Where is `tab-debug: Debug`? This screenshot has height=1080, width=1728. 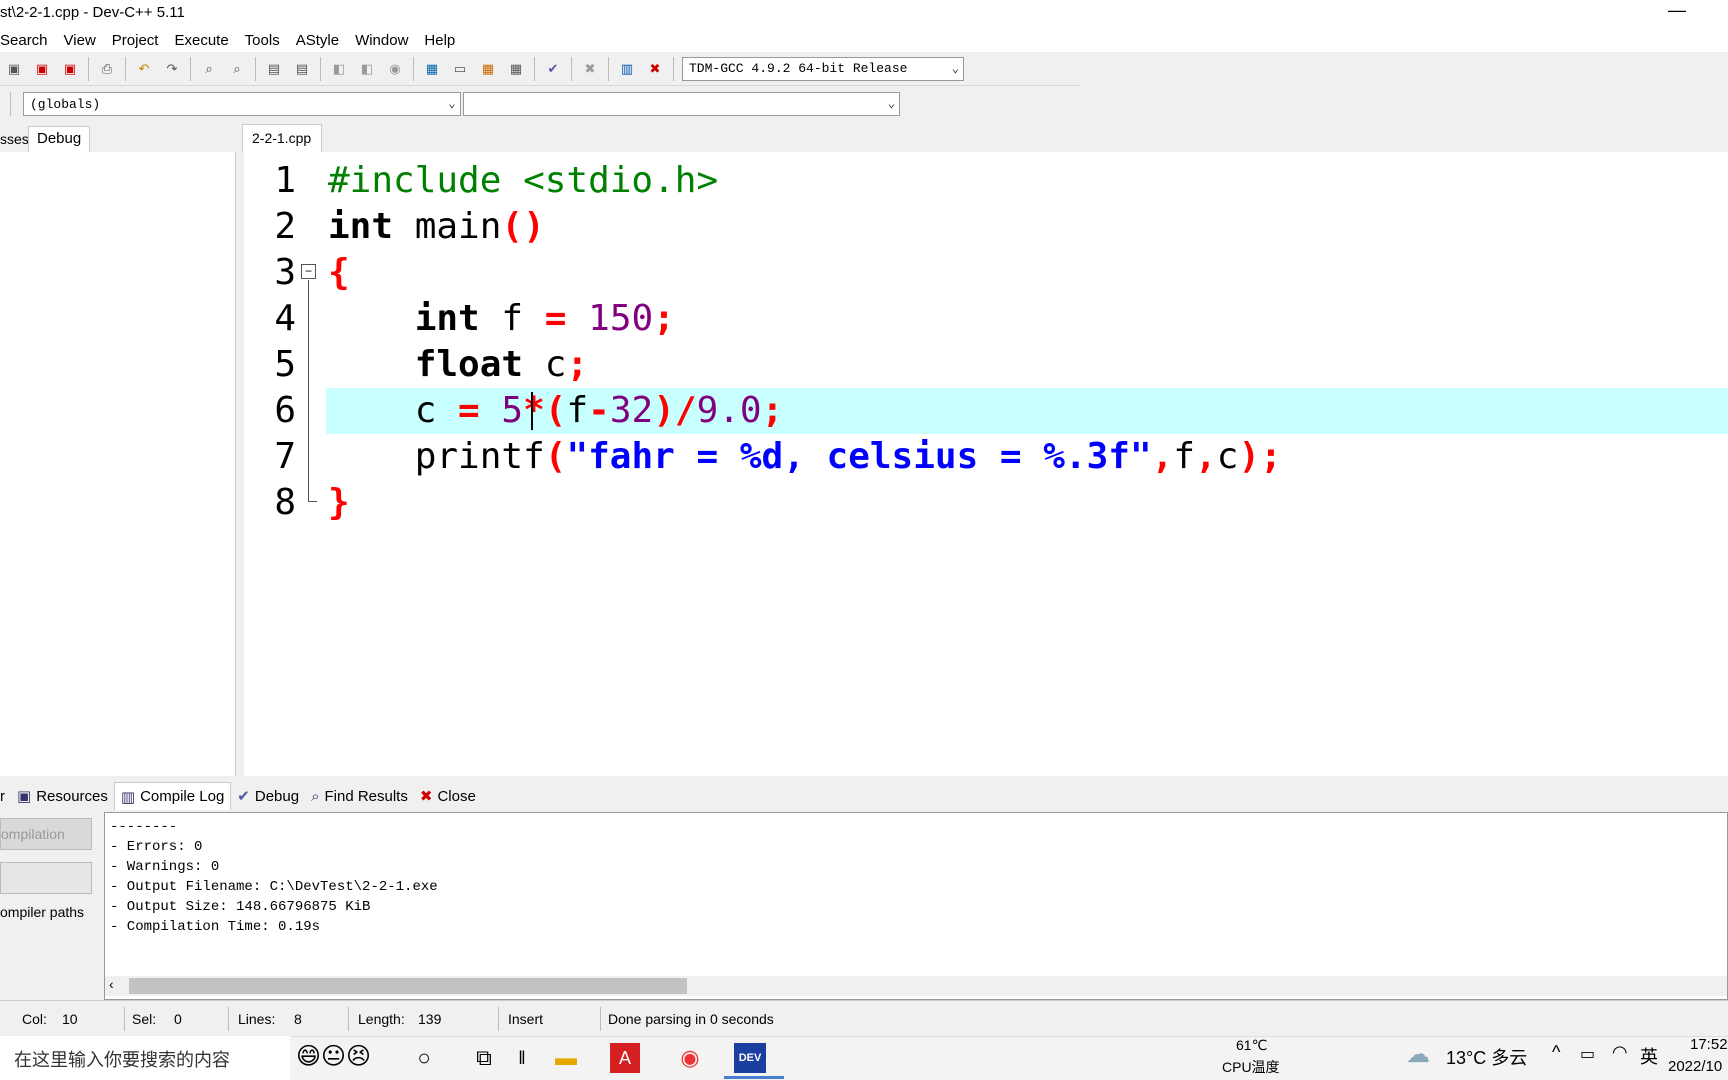 tab-debug: Debug is located at coordinates (59, 139).